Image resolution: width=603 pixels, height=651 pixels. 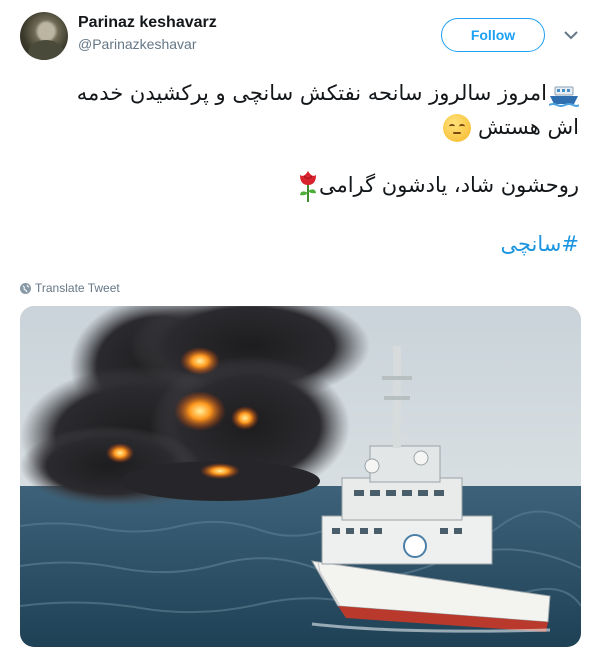 What do you see at coordinates (493, 35) in the screenshot?
I see `follow-button: Follow` at bounding box center [493, 35].